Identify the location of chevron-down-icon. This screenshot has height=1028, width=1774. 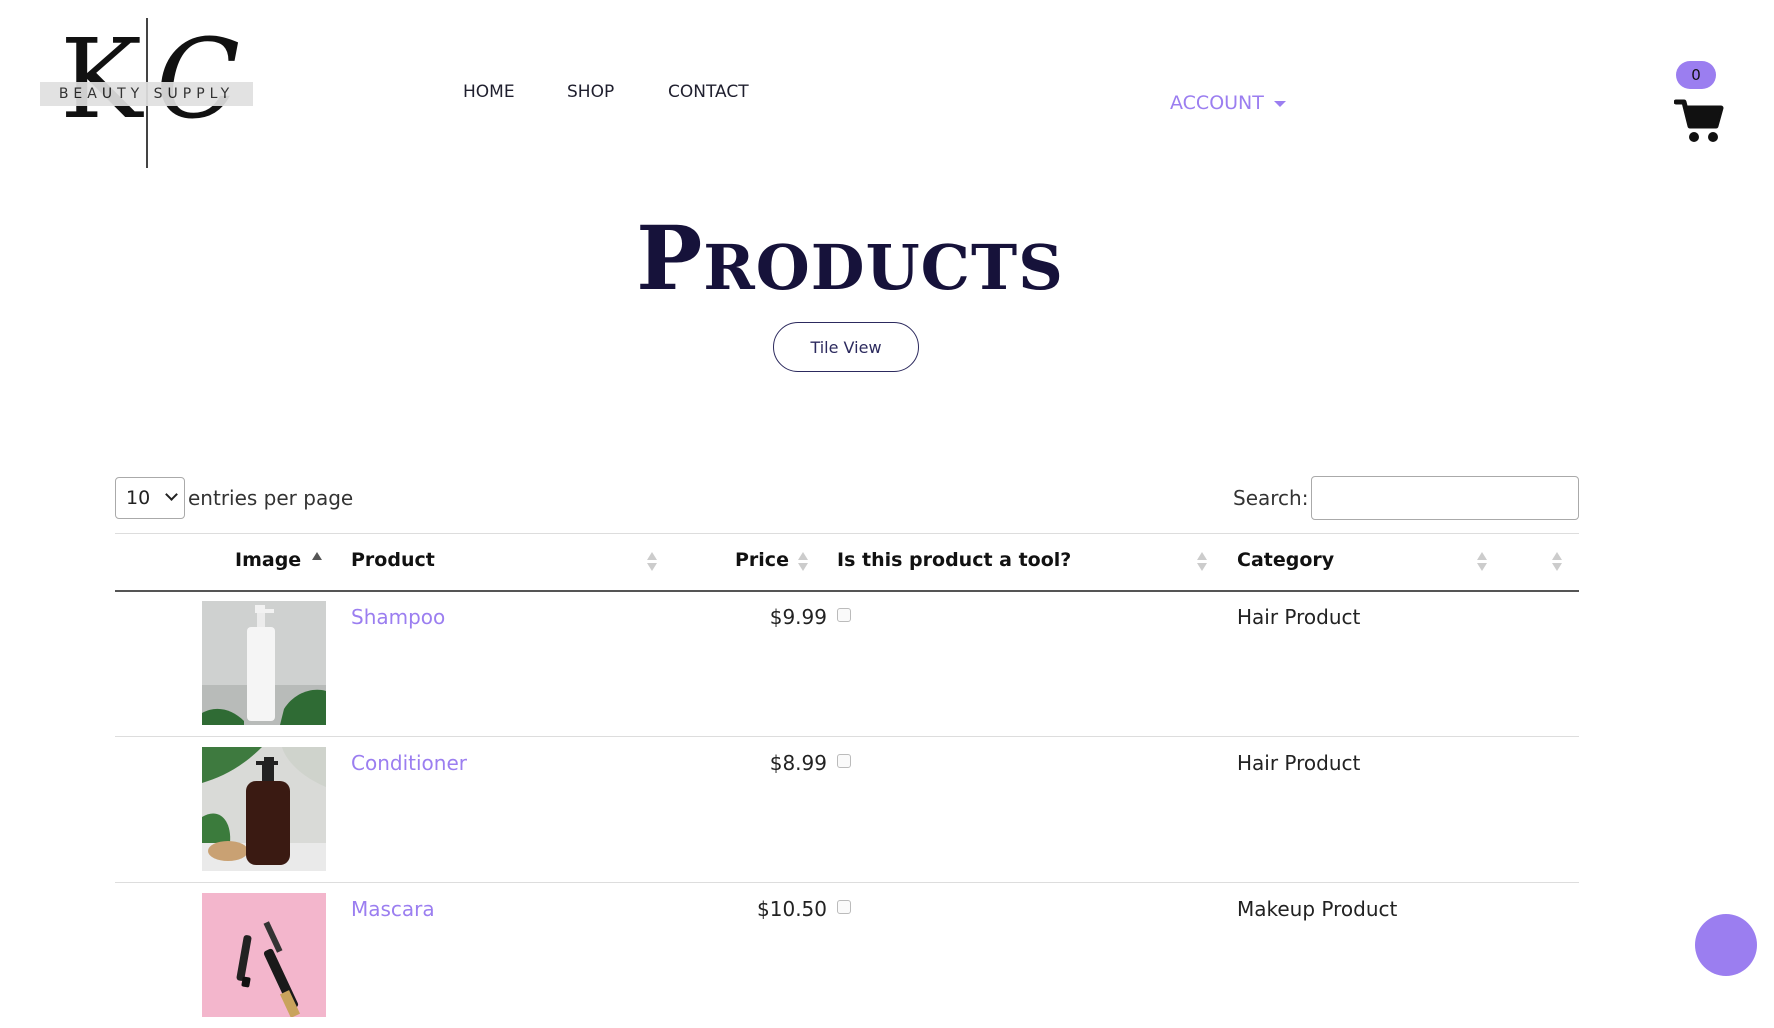
(171, 494).